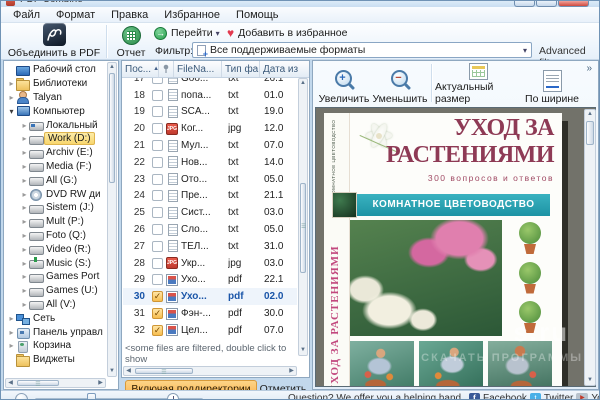 The image size is (600, 400). What do you see at coordinates (55, 332) in the screenshot?
I see `tree-item: ▸ Панель управл` at bounding box center [55, 332].